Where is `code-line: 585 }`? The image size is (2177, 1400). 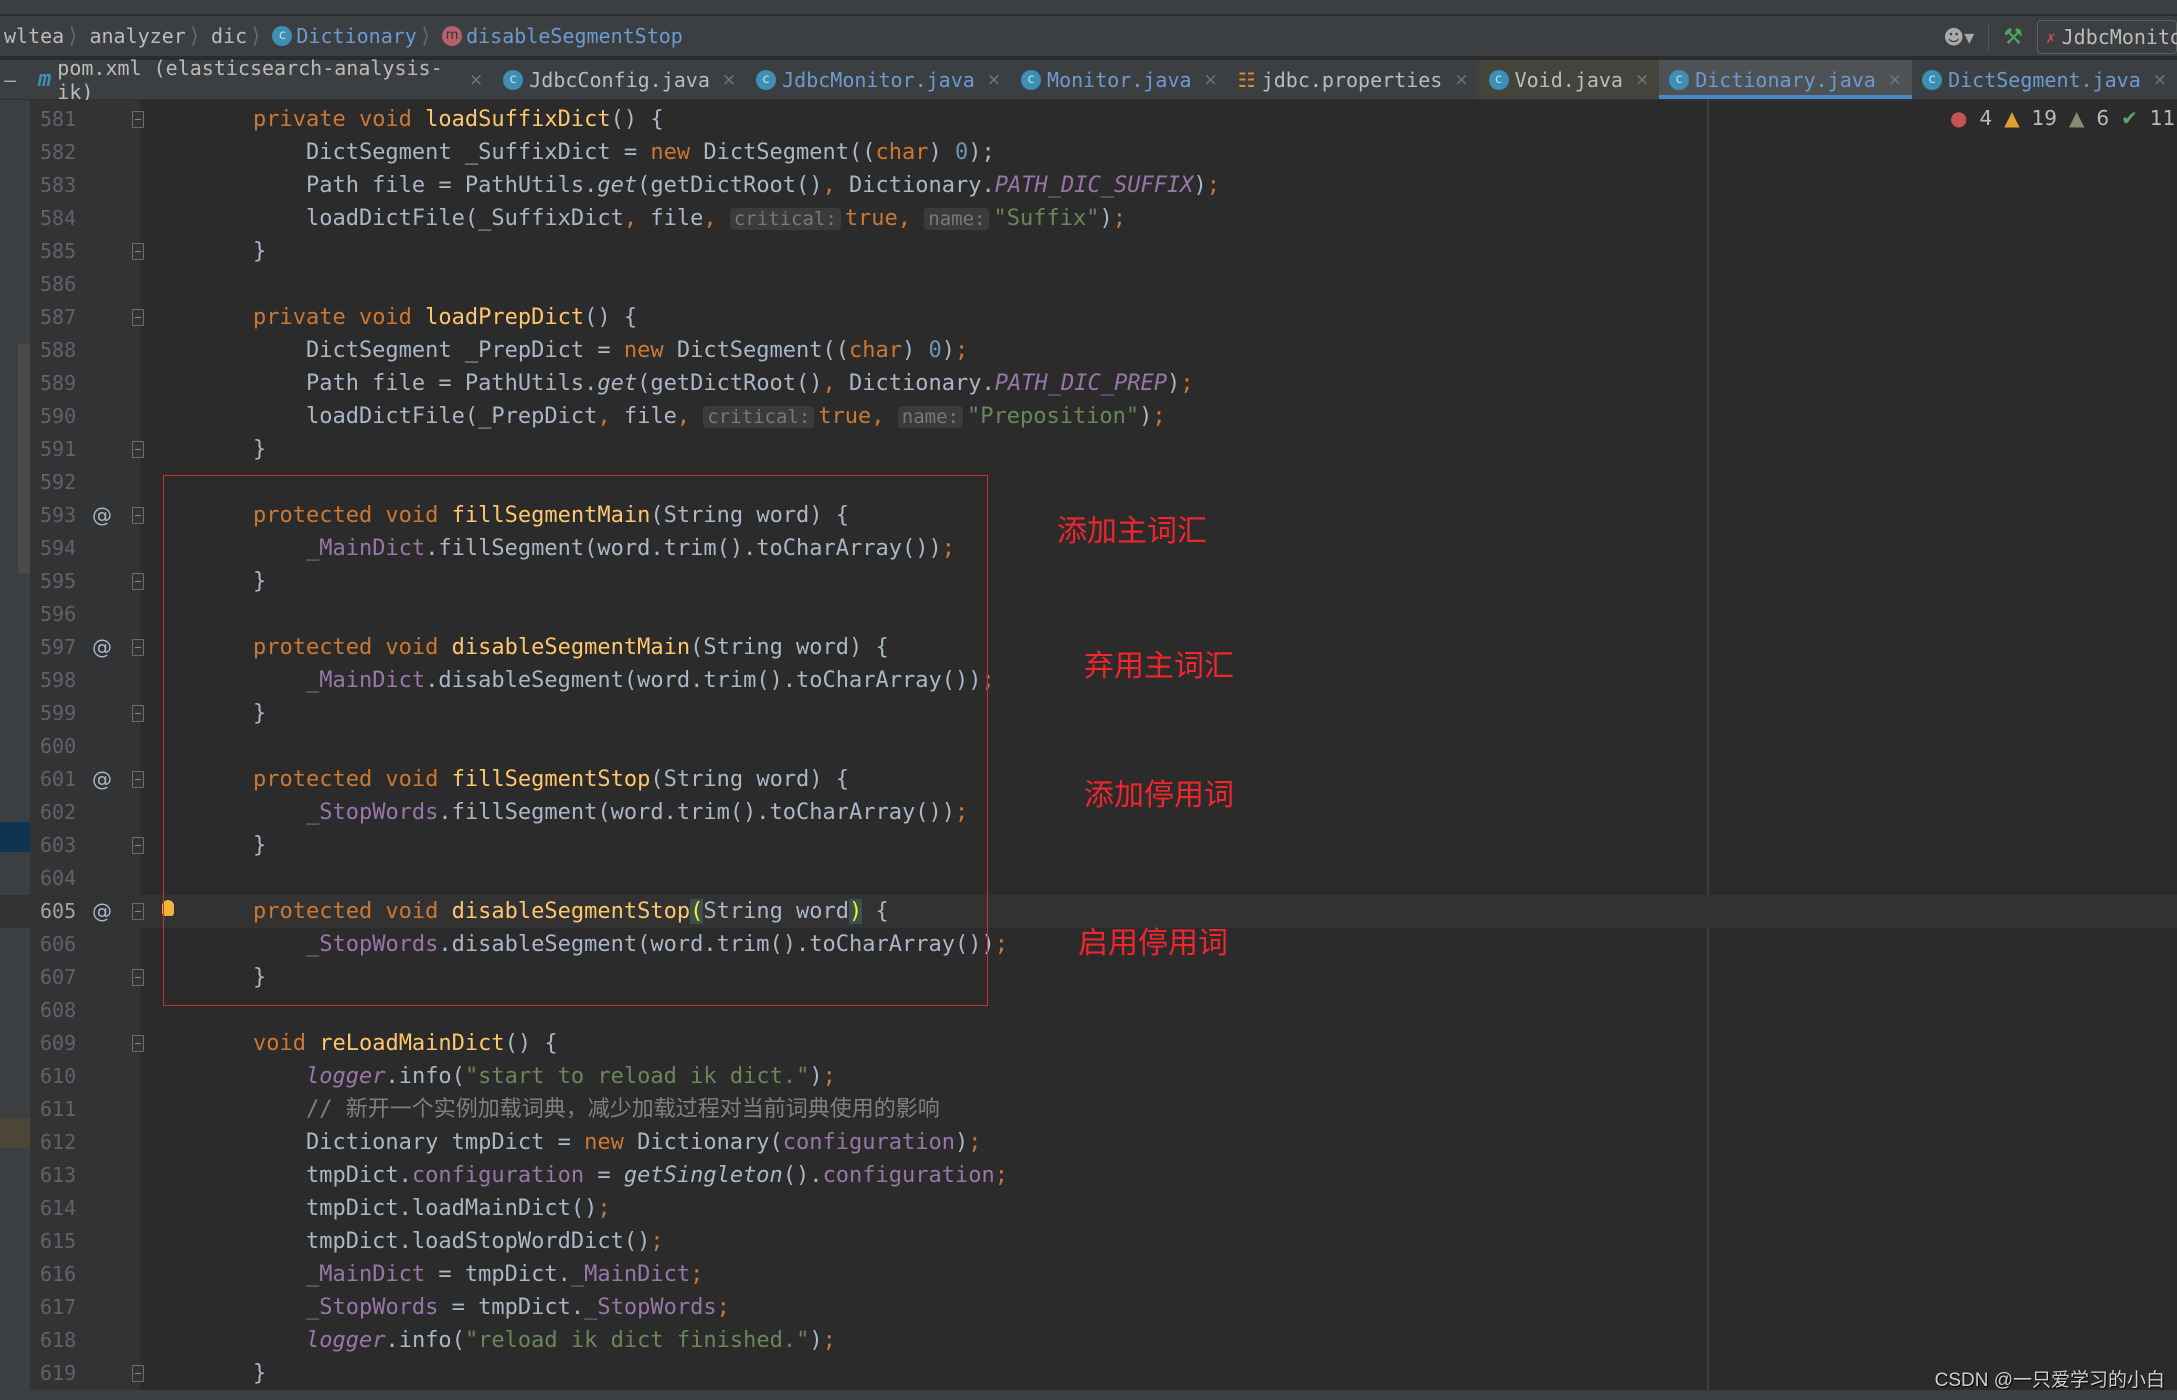 code-line: 585 } is located at coordinates (1088, 251).